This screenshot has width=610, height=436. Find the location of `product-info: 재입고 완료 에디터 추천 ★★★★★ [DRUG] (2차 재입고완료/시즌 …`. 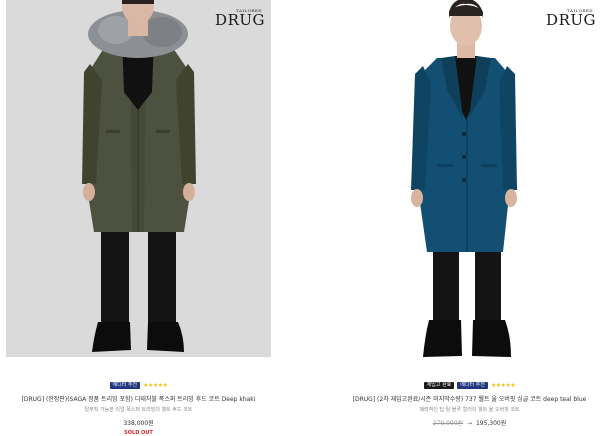

product-info: 재입고 완료 에디터 추천 ★★★★★ [DRUG] (2차 재입고완료/시즌 … is located at coordinates (469, 404).